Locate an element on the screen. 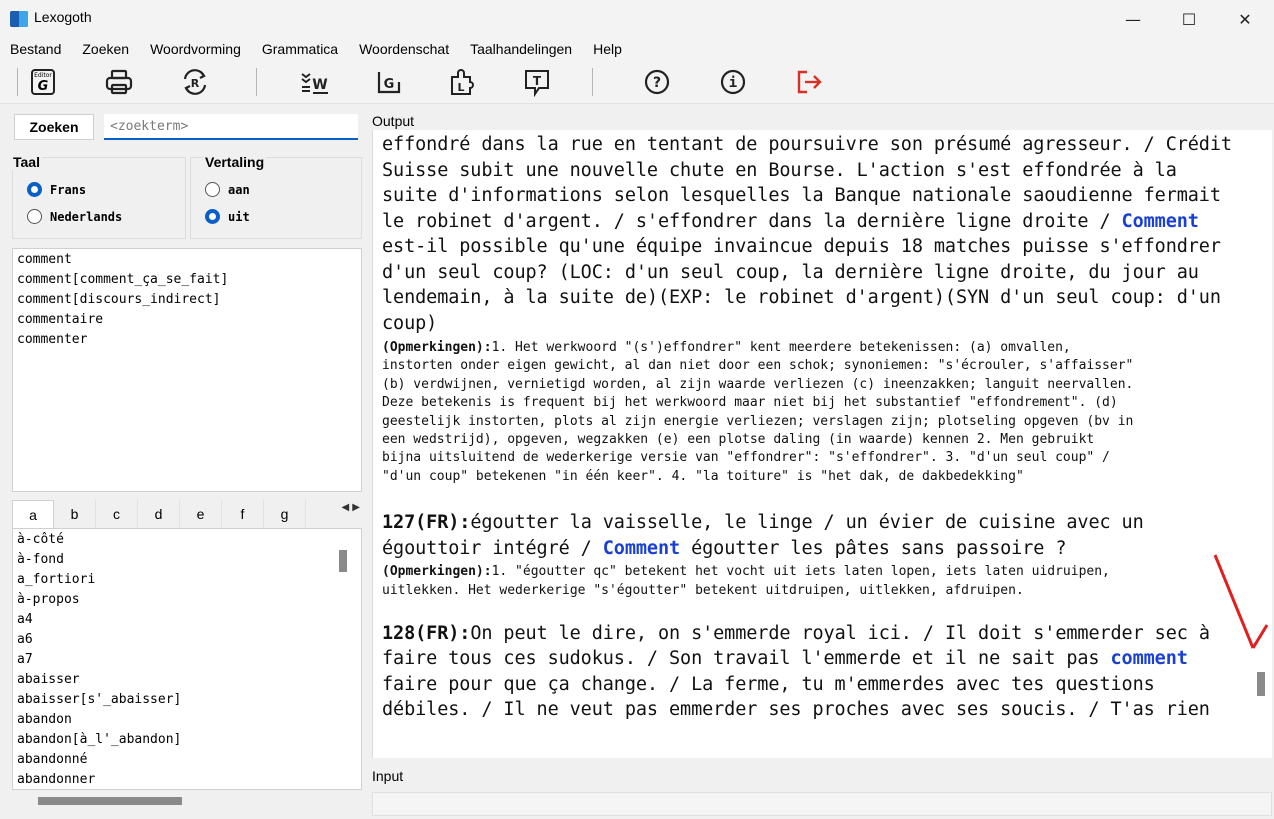  tab-scroll-arrows-icon: ◀ ▶ is located at coordinates (350, 507).